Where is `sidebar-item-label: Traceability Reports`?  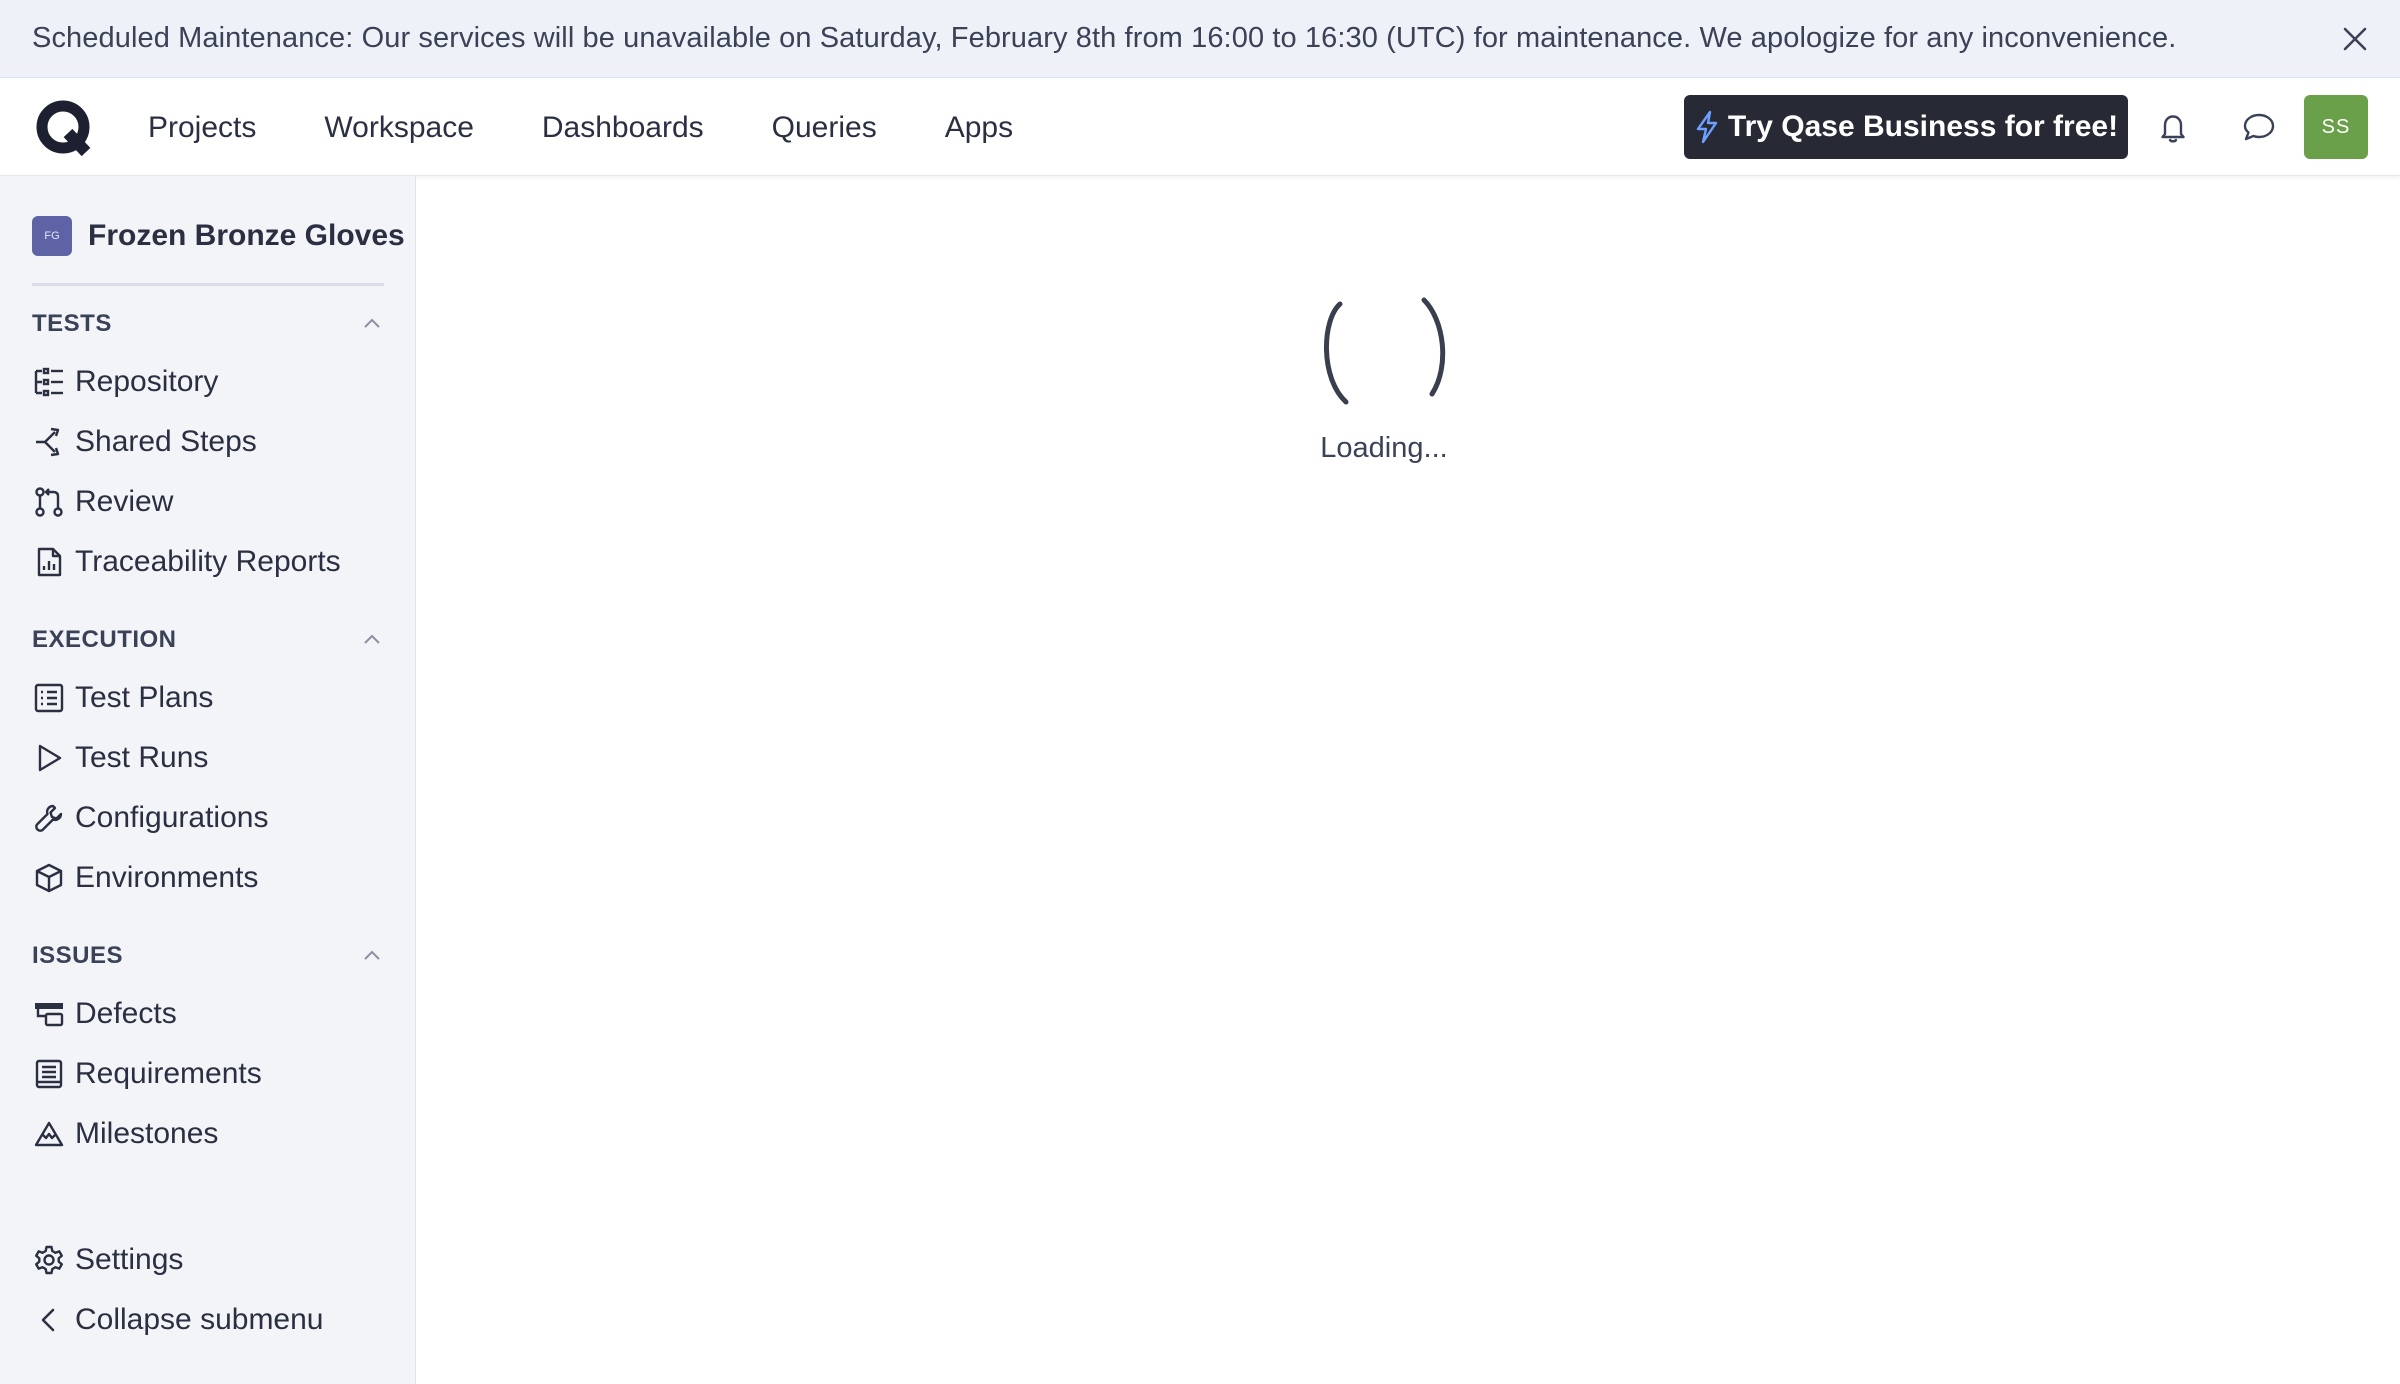
sidebar-item-label: Traceability Reports is located at coordinates (208, 561).